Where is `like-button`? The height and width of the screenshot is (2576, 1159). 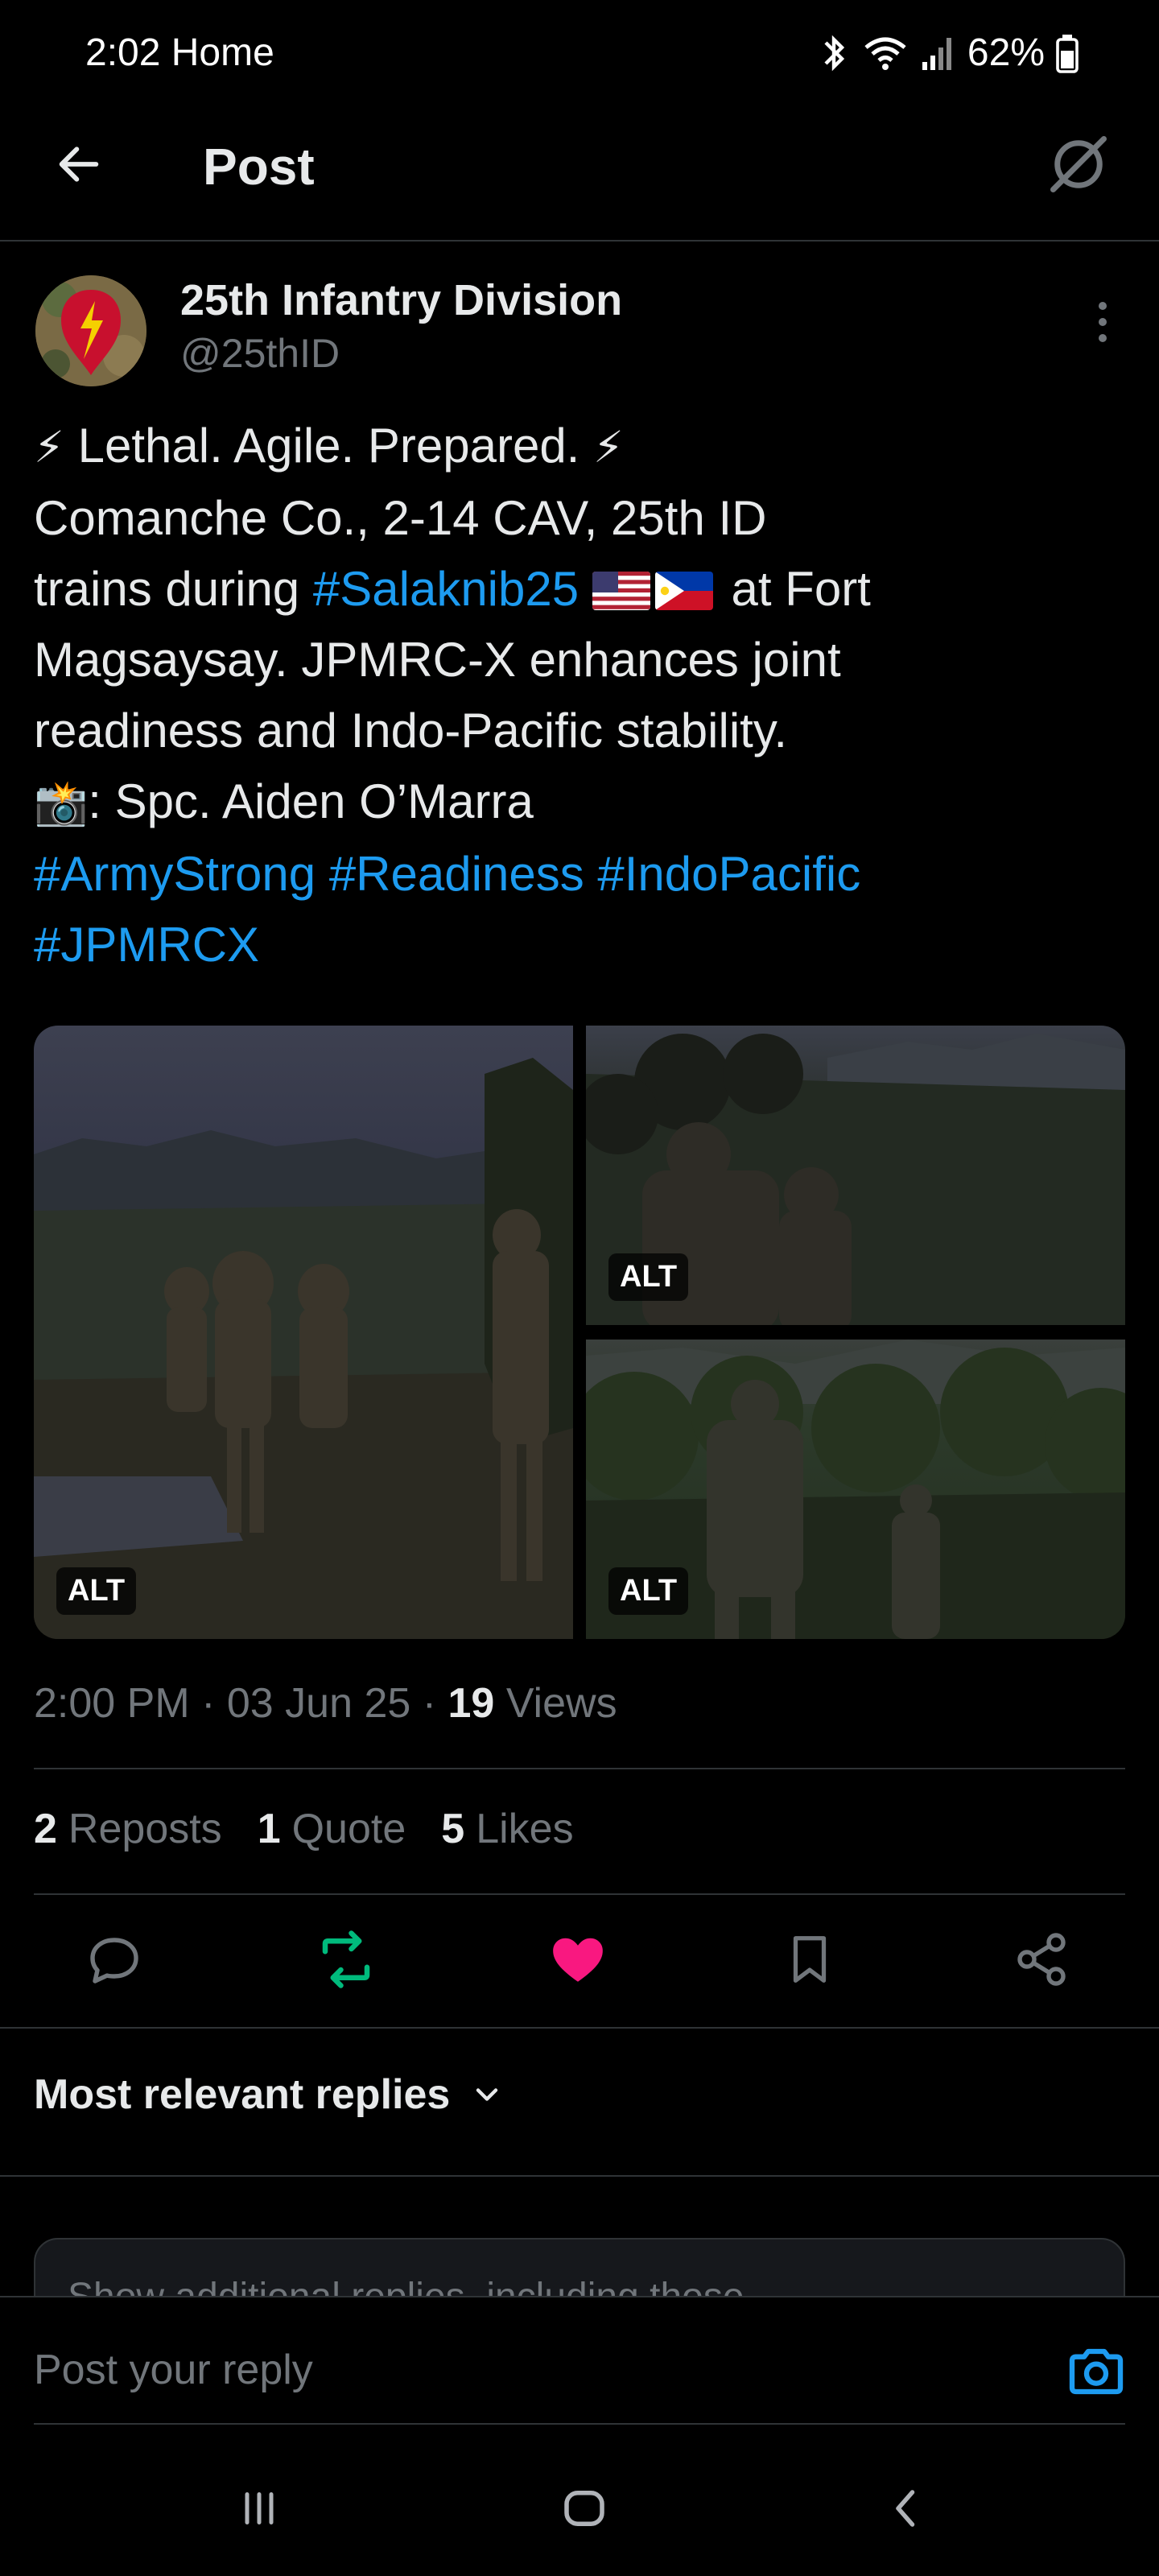
like-button is located at coordinates (578, 1959).